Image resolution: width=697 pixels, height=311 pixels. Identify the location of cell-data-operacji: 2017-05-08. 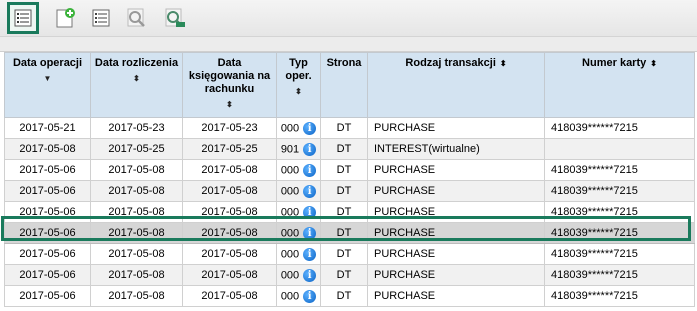
(47, 149).